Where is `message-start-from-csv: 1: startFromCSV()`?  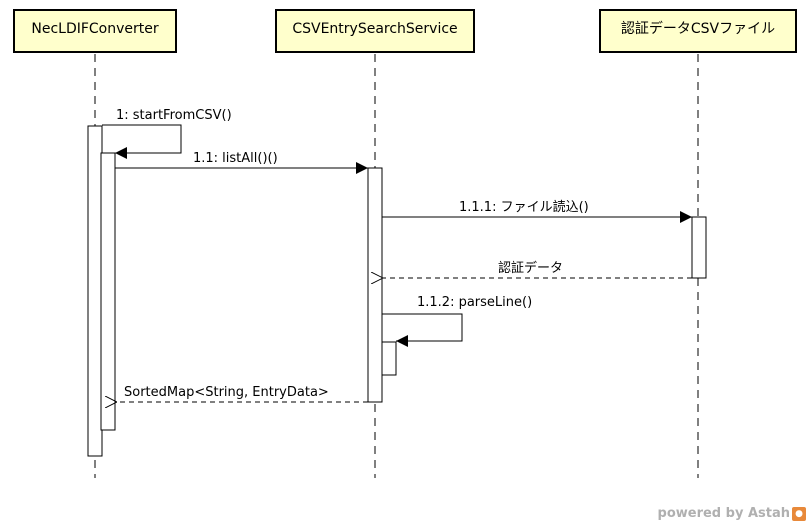 message-start-from-csv: 1: startFromCSV() is located at coordinates (167, 133).